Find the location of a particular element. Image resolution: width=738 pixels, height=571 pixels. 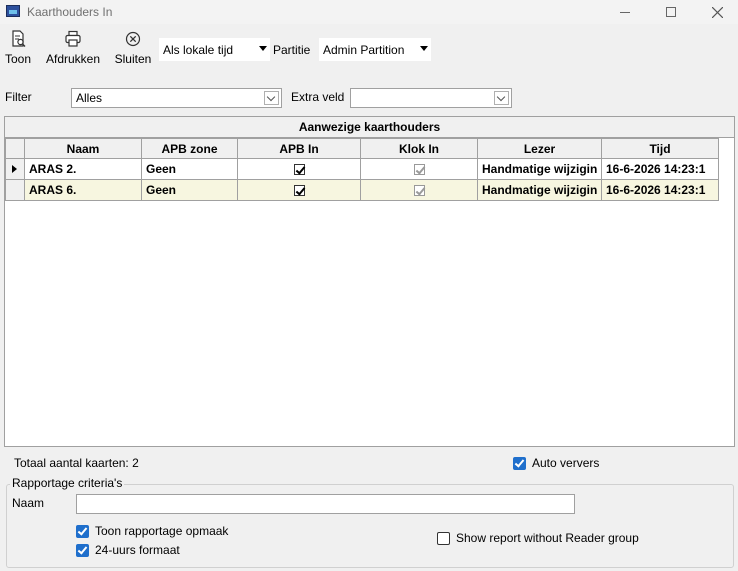

show-format-label: Toon rapportage opmaak is located at coordinates (162, 531).